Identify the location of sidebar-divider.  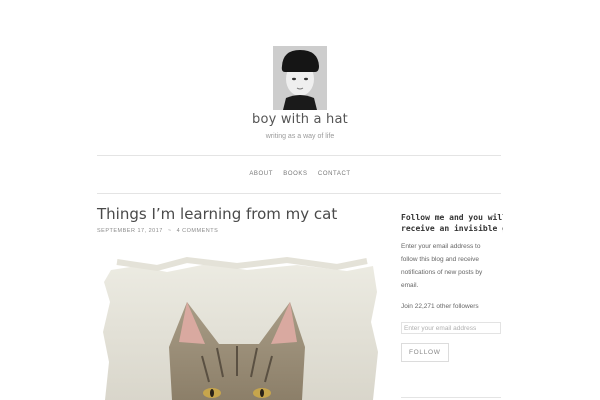
(451, 397).